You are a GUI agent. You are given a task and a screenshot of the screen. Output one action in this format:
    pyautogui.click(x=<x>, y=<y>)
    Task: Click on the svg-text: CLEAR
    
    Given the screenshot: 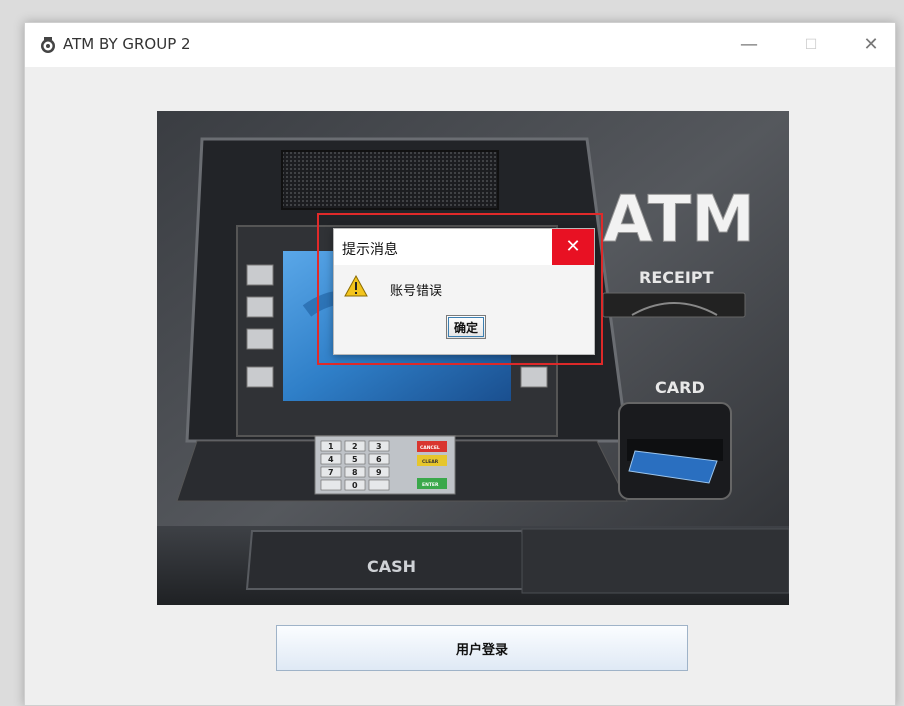 What is the action you would take?
    pyautogui.click(x=430, y=462)
    